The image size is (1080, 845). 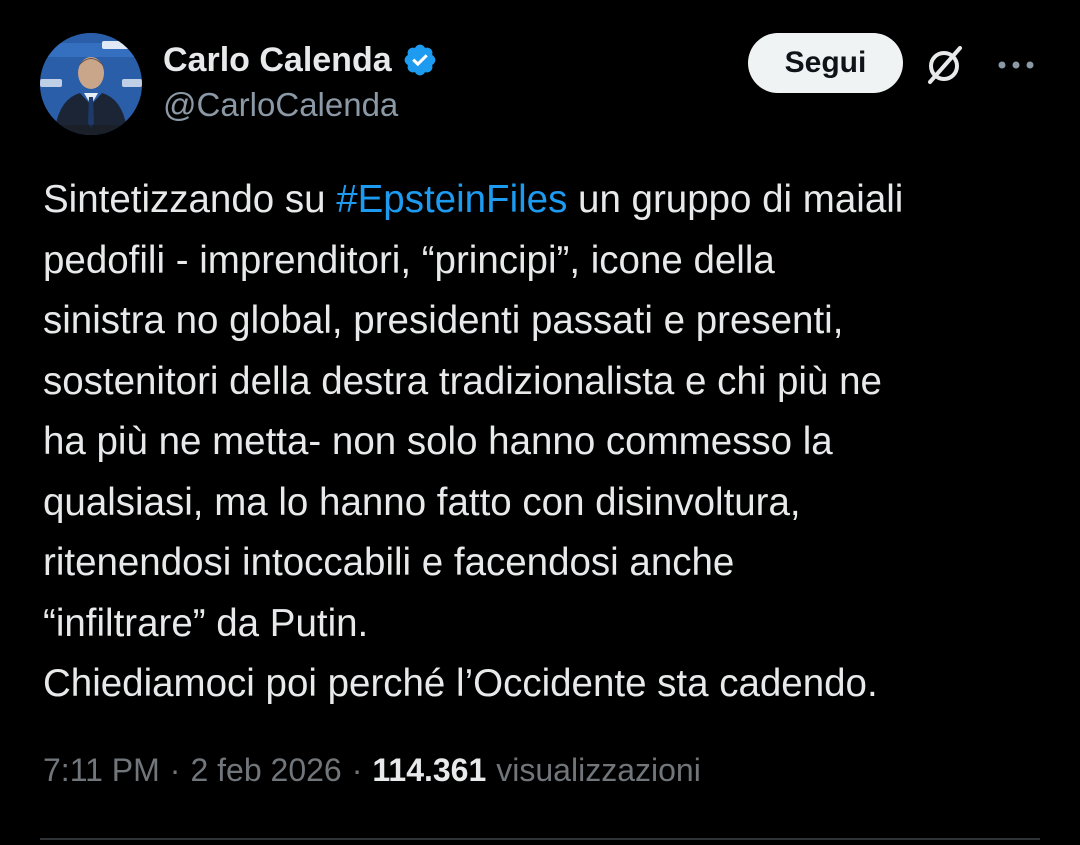 What do you see at coordinates (945, 65) in the screenshot?
I see `grok-icon` at bounding box center [945, 65].